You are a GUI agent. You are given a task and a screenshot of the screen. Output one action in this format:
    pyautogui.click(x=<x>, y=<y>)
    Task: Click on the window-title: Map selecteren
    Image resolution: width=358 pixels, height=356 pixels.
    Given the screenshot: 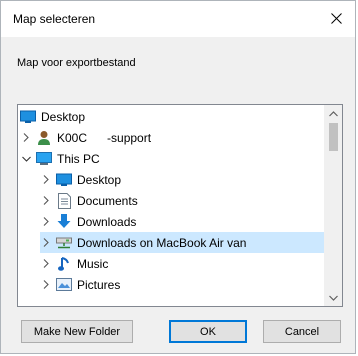 What is the action you would take?
    pyautogui.click(x=54, y=19)
    